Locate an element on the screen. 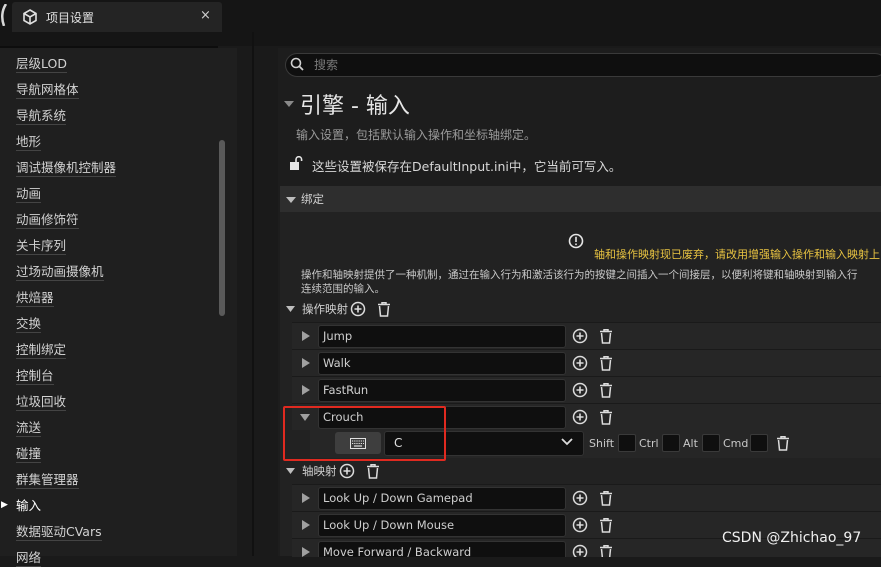 The image size is (881, 567). action-name: FastRun is located at coordinates (346, 390).